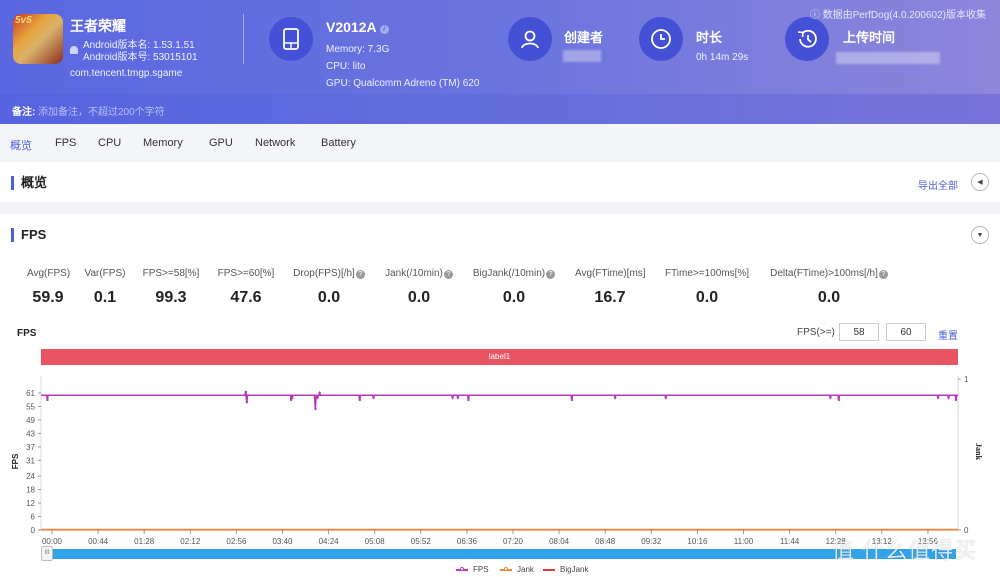 The height and width of the screenshot is (577, 1000). What do you see at coordinates (467, 541) in the screenshot?
I see `x-tick-label: 06:36` at bounding box center [467, 541].